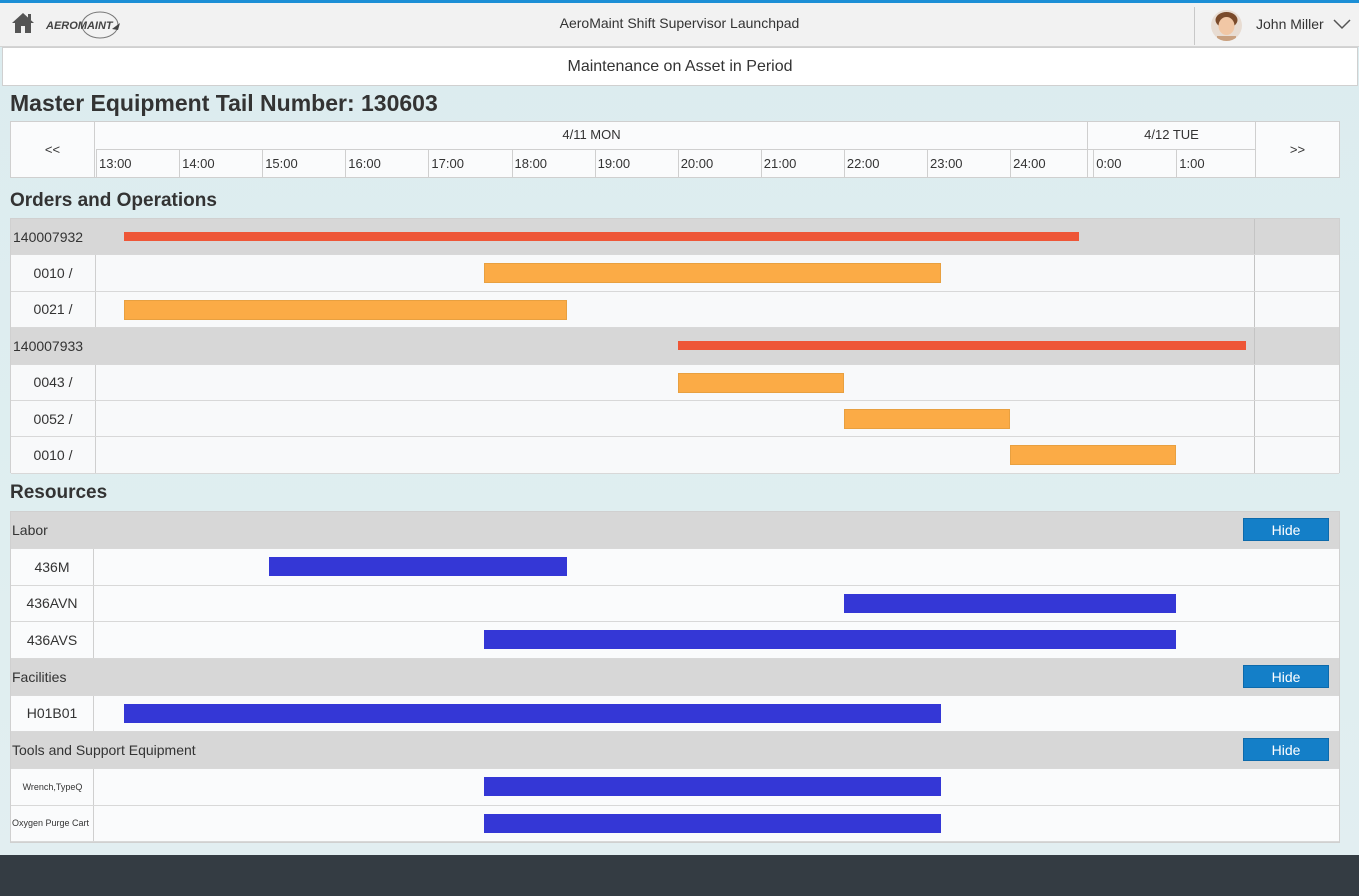 This screenshot has width=1359, height=896. What do you see at coordinates (39, 676) in the screenshot?
I see `resource-group-label: Facilities` at bounding box center [39, 676].